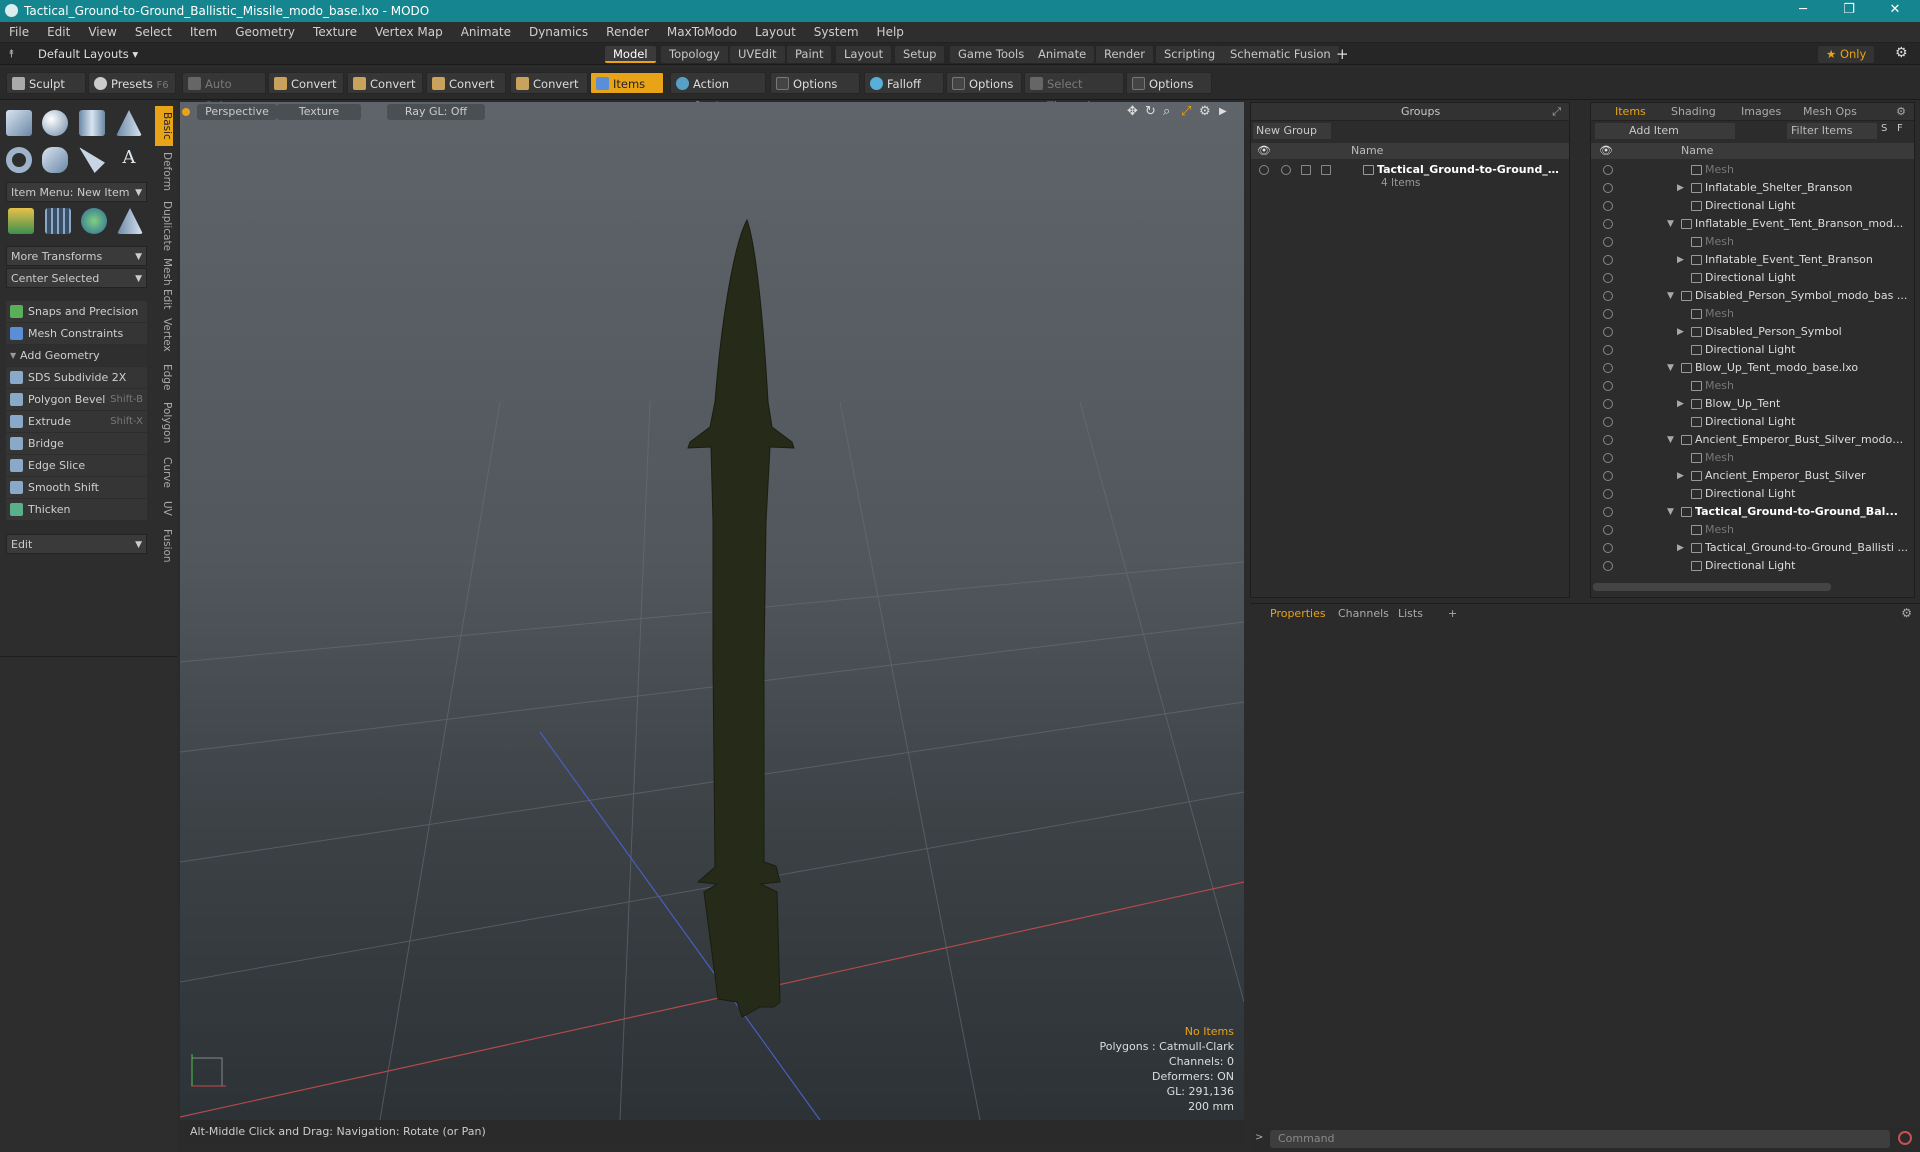 This screenshot has height=1152, width=1920. Describe the element at coordinates (1306, 170) in the screenshot. I see `lock-toggle-icon` at that location.